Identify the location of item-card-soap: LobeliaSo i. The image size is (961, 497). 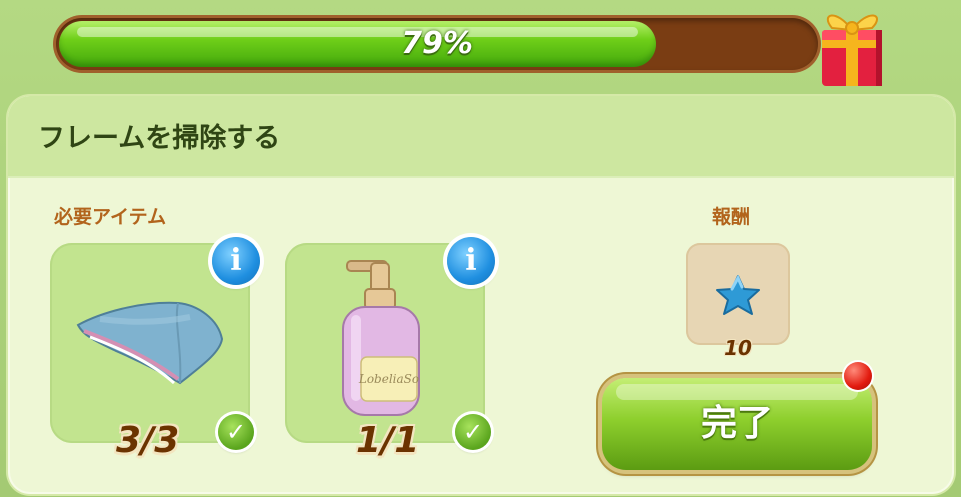
(390, 340).